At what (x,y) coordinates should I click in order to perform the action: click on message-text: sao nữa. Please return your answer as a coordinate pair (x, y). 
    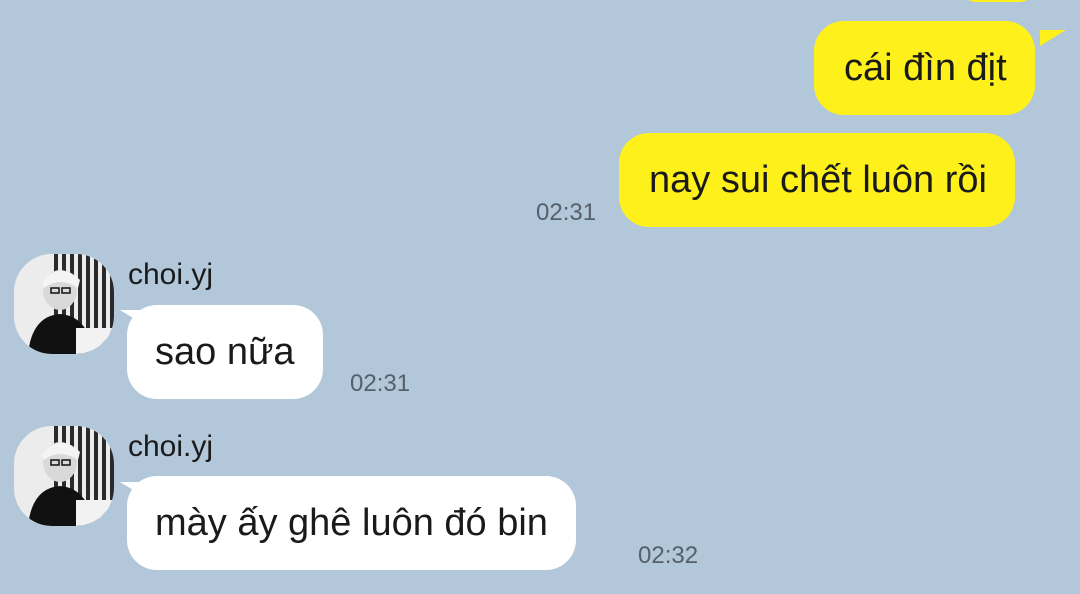
    Looking at the image, I should click on (225, 352).